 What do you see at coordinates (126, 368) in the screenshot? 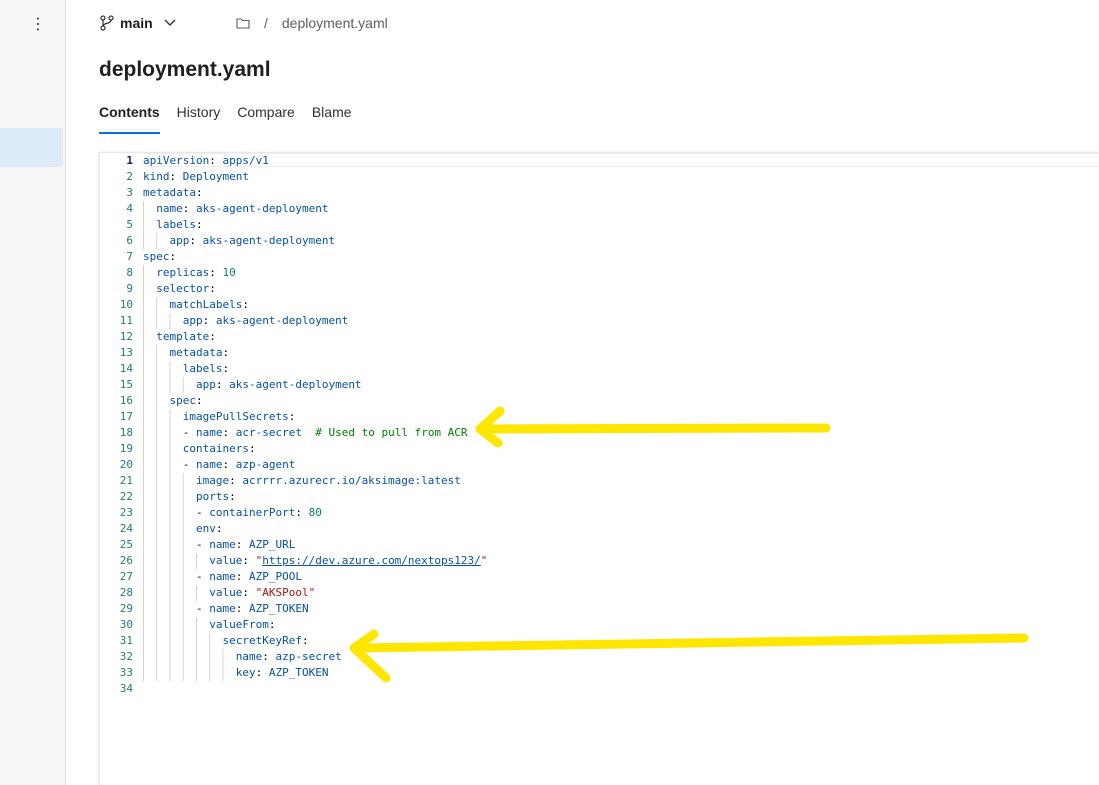
I see `line-number: 14` at bounding box center [126, 368].